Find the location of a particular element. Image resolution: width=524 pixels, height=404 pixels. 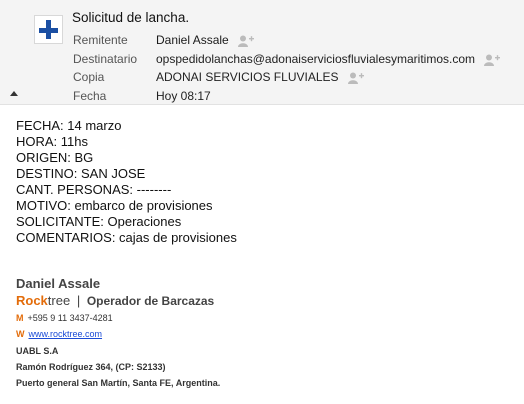

signature-phone-row: M +595 9 11 3437-4281 is located at coordinates (64, 318).